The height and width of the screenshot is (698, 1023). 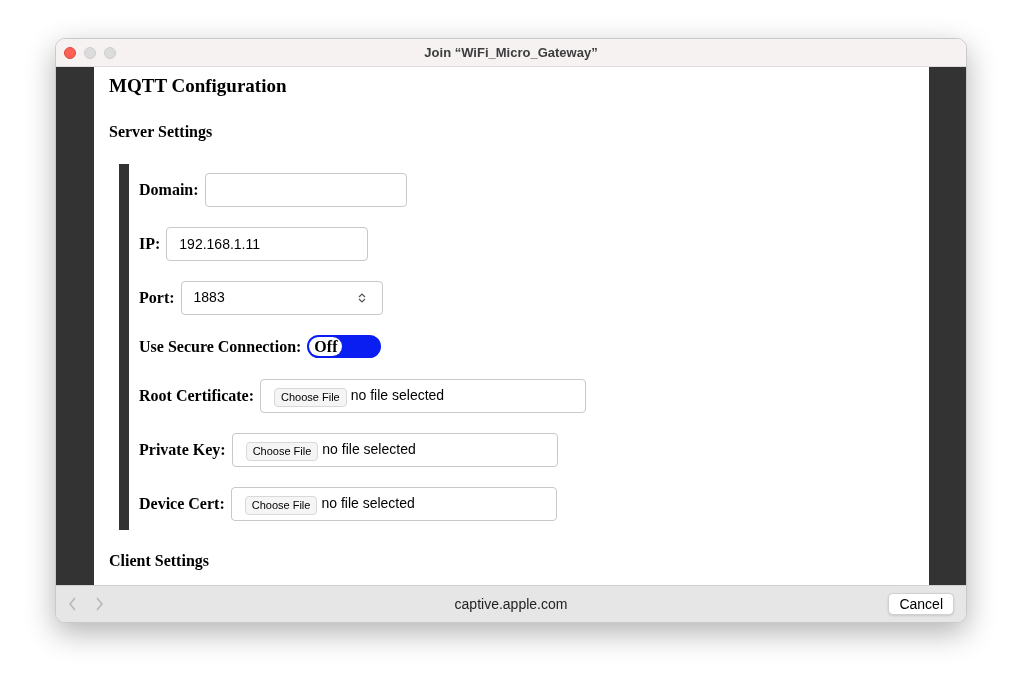 What do you see at coordinates (511, 52) in the screenshot?
I see `window-title: Join “WiFi_Micro_Gateway”` at bounding box center [511, 52].